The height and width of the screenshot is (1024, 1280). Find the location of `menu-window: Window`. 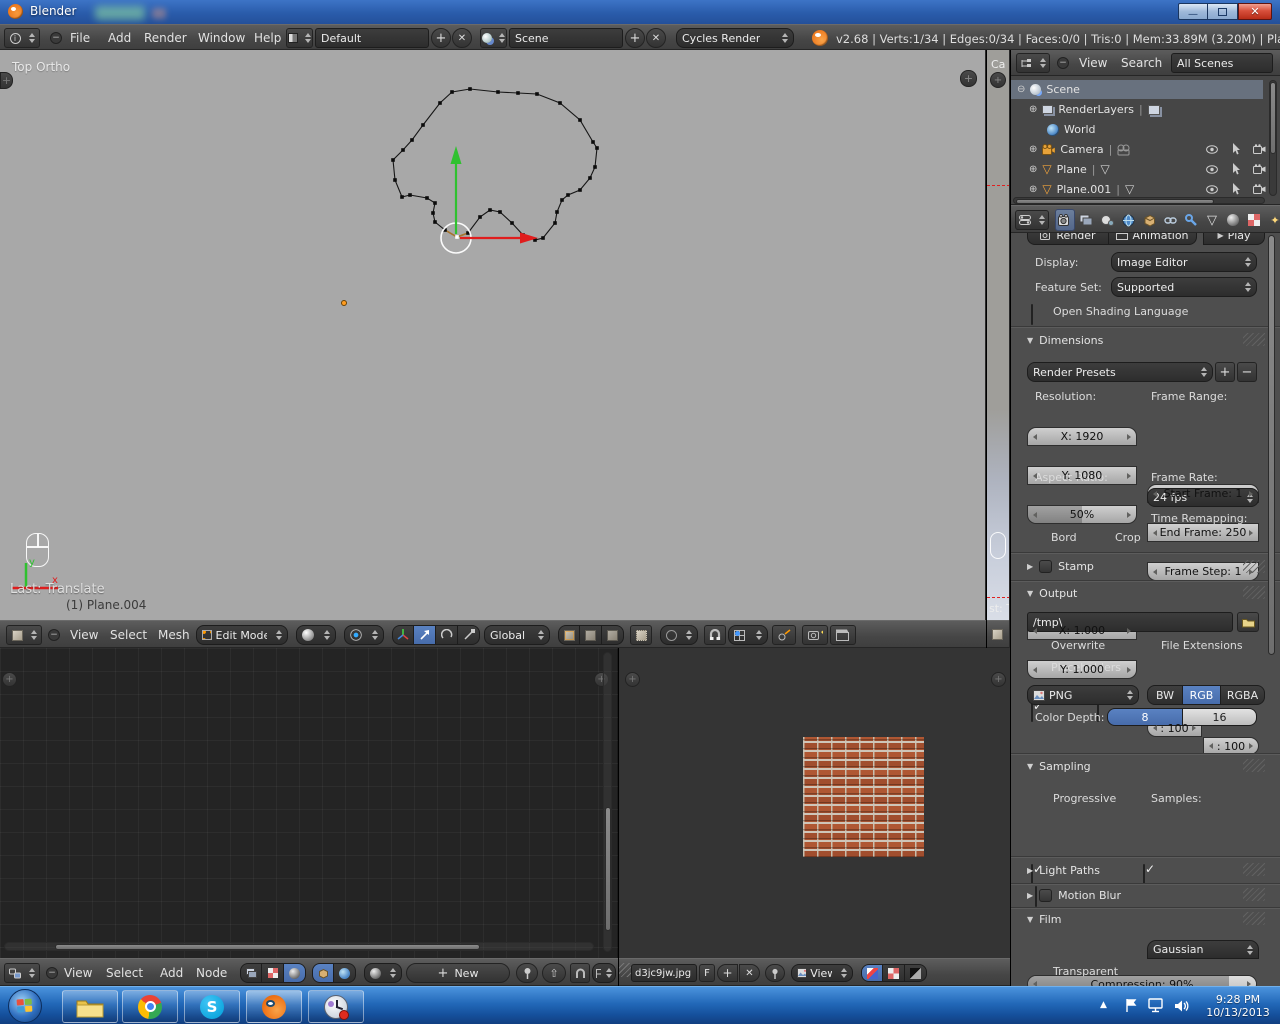

menu-window: Window is located at coordinates (221, 38).